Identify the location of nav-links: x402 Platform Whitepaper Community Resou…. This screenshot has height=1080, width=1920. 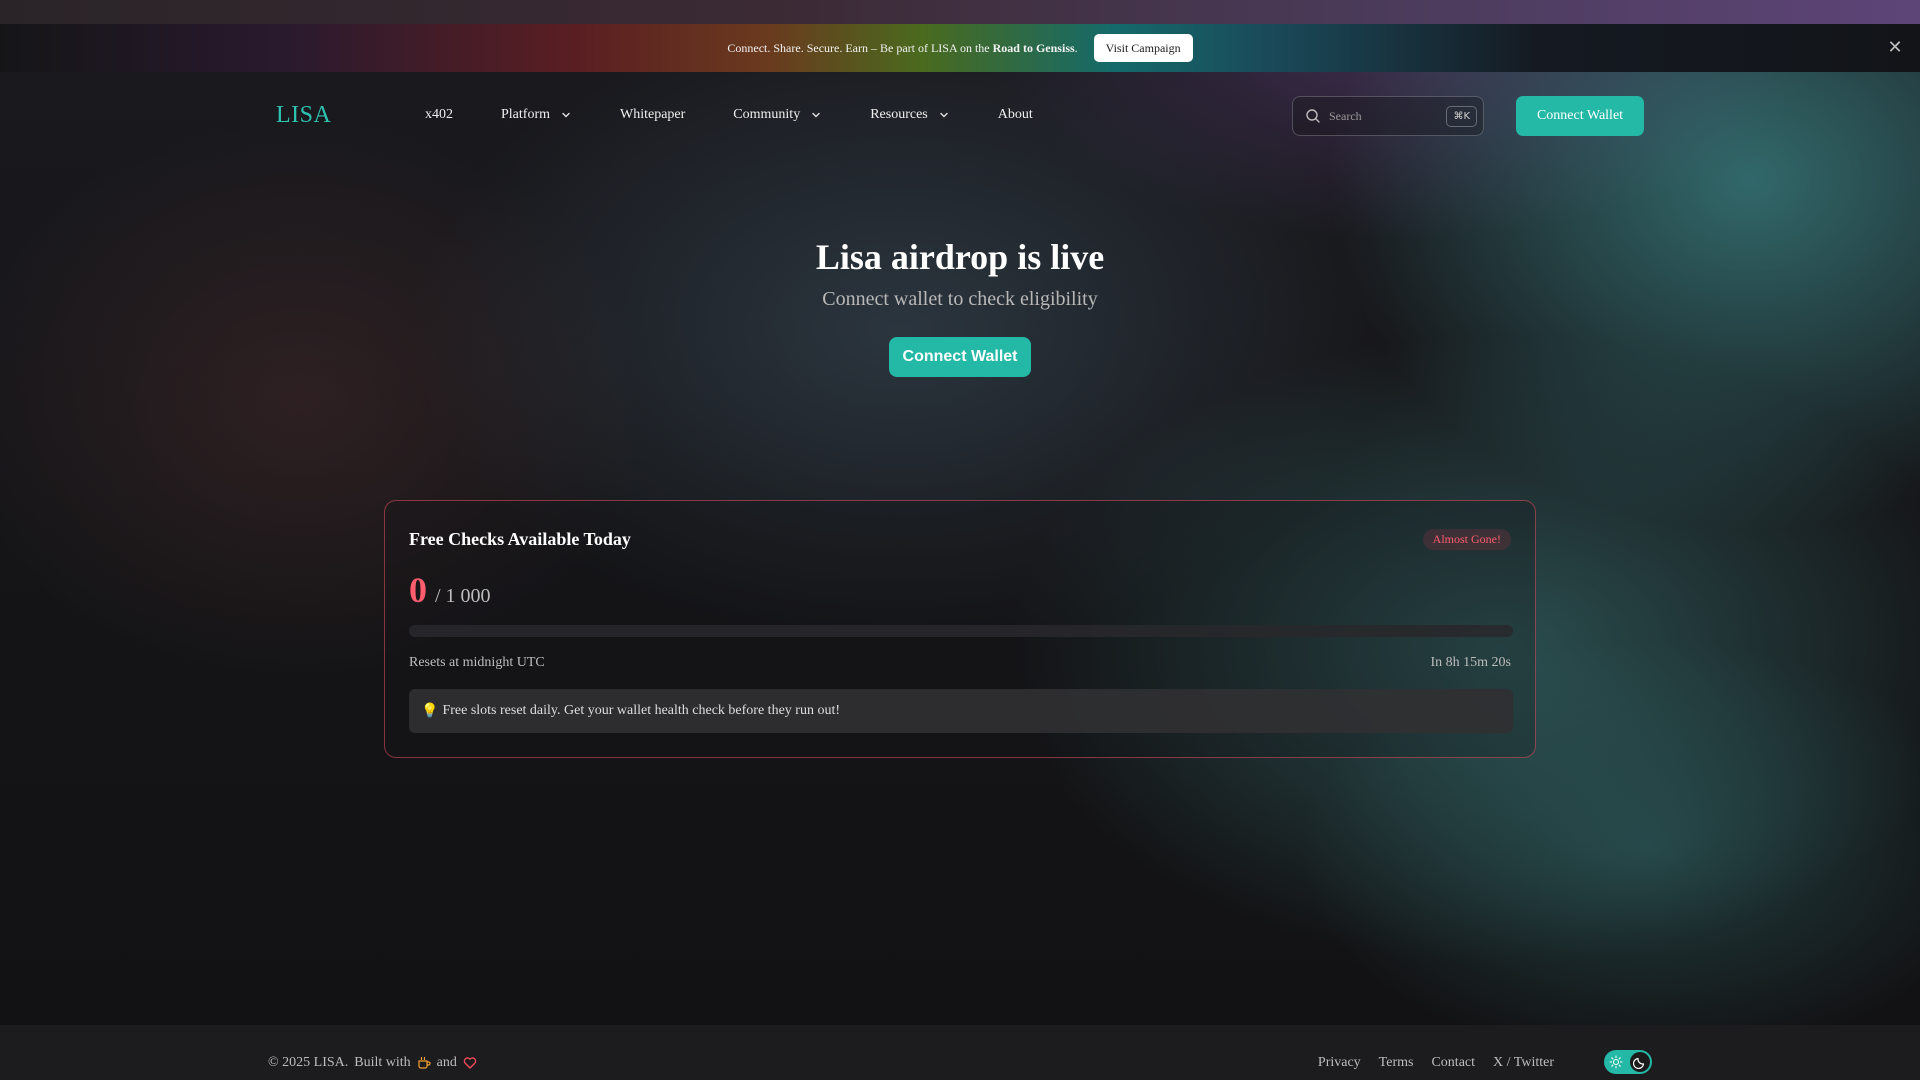
(753, 115).